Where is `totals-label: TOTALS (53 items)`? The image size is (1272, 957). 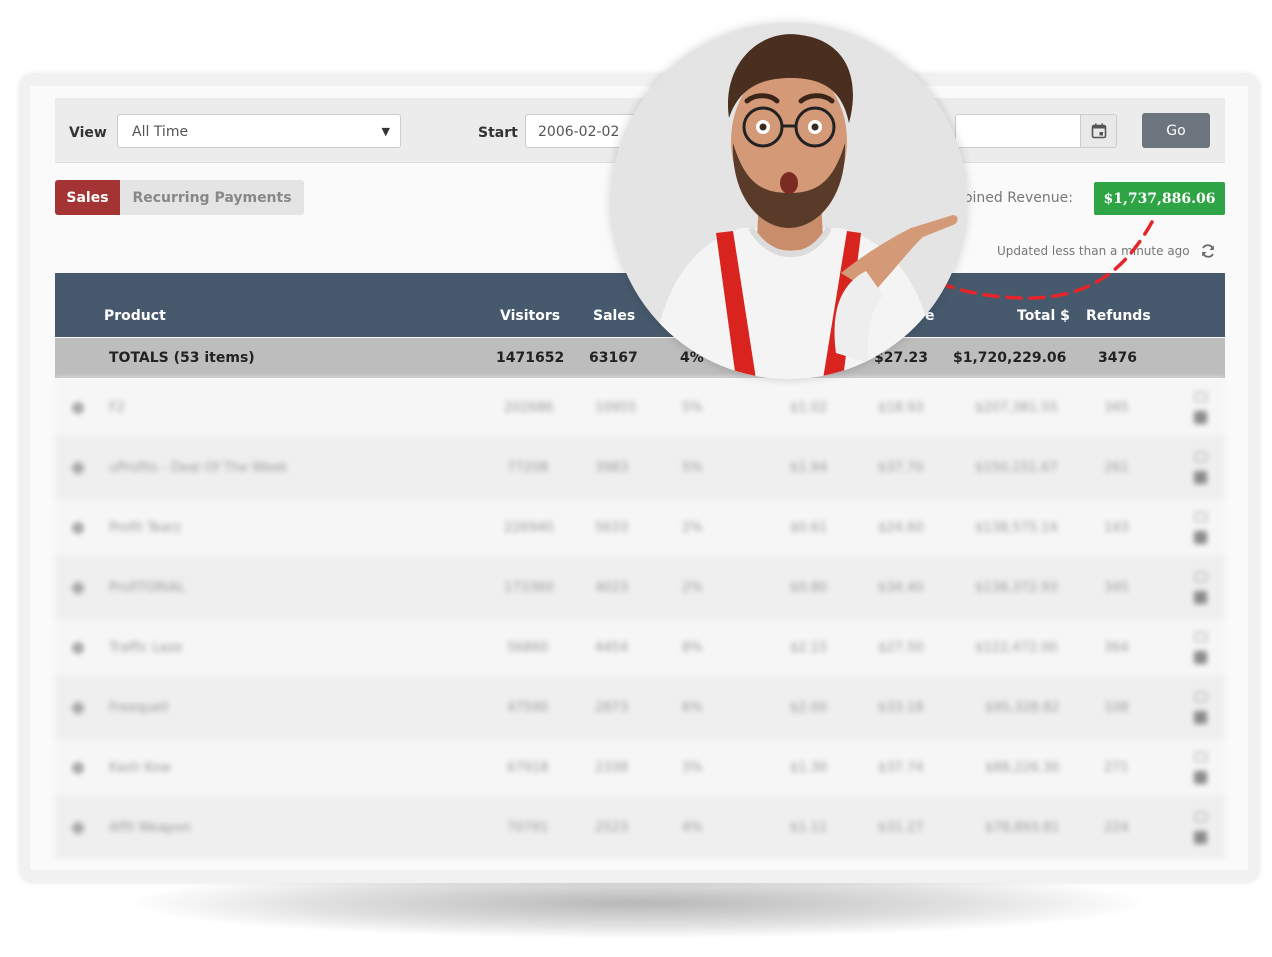 totals-label: TOTALS (53 items) is located at coordinates (182, 357).